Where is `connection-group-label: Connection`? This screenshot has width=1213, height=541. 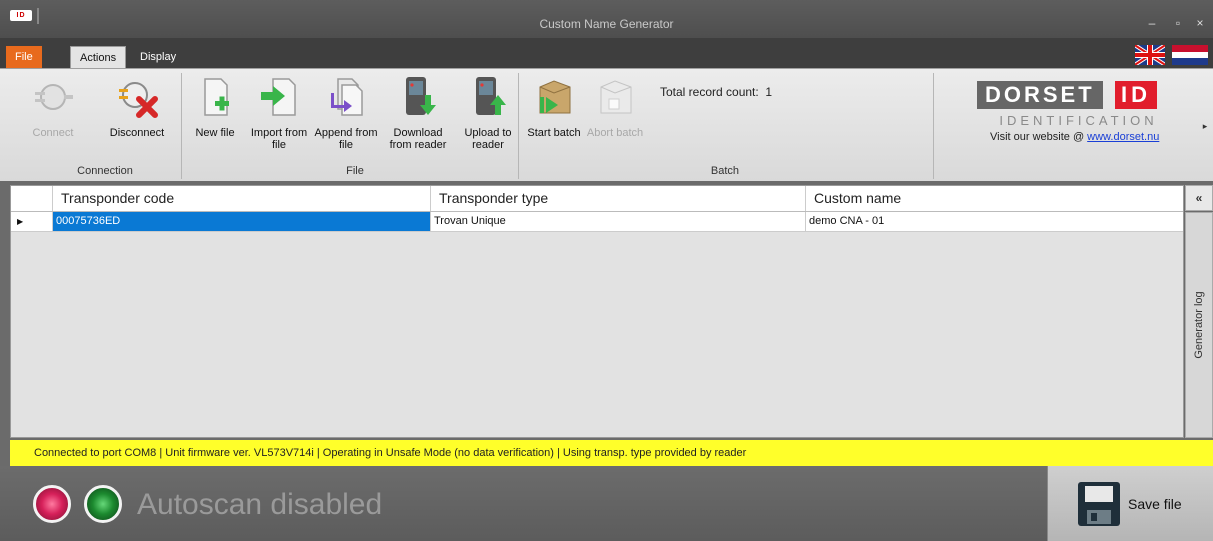
connection-group-label: Connection is located at coordinates (105, 171).